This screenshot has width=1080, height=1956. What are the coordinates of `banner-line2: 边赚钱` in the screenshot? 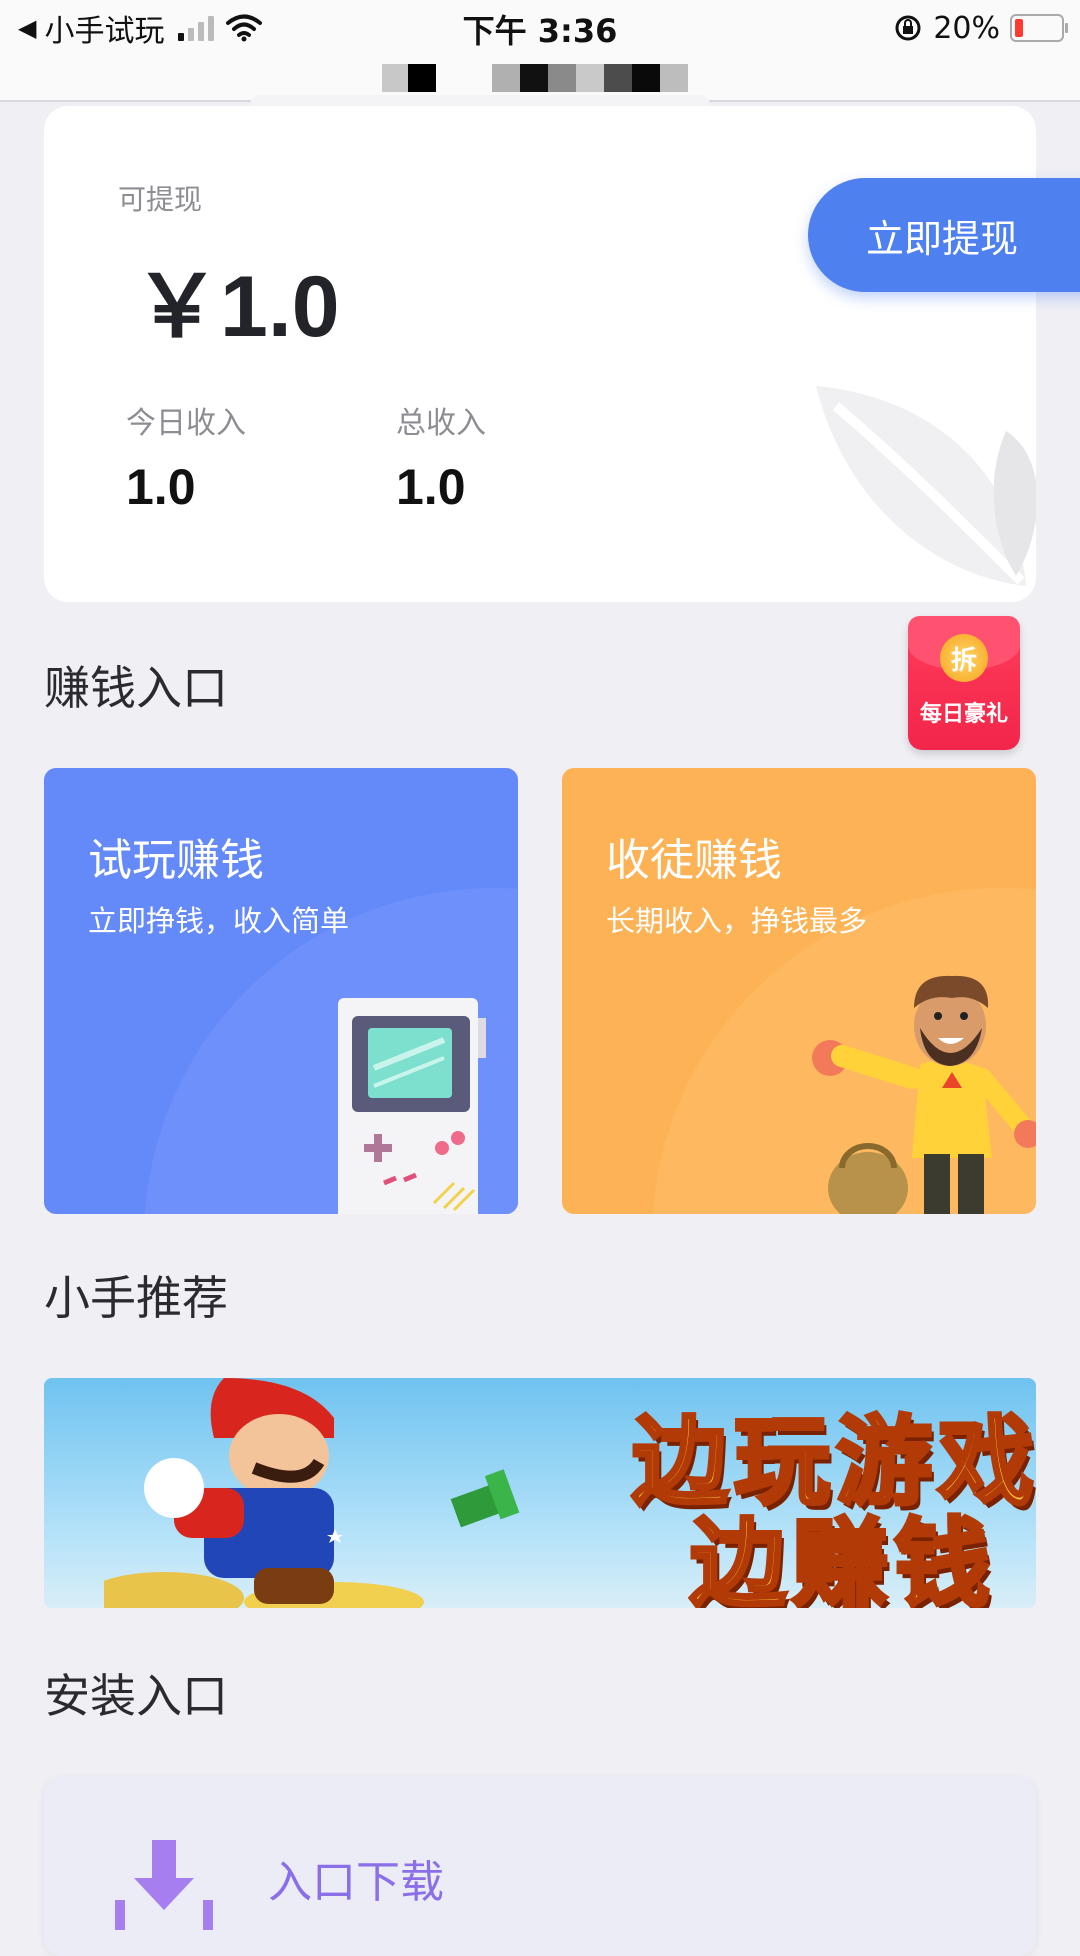 It's located at (842, 1557).